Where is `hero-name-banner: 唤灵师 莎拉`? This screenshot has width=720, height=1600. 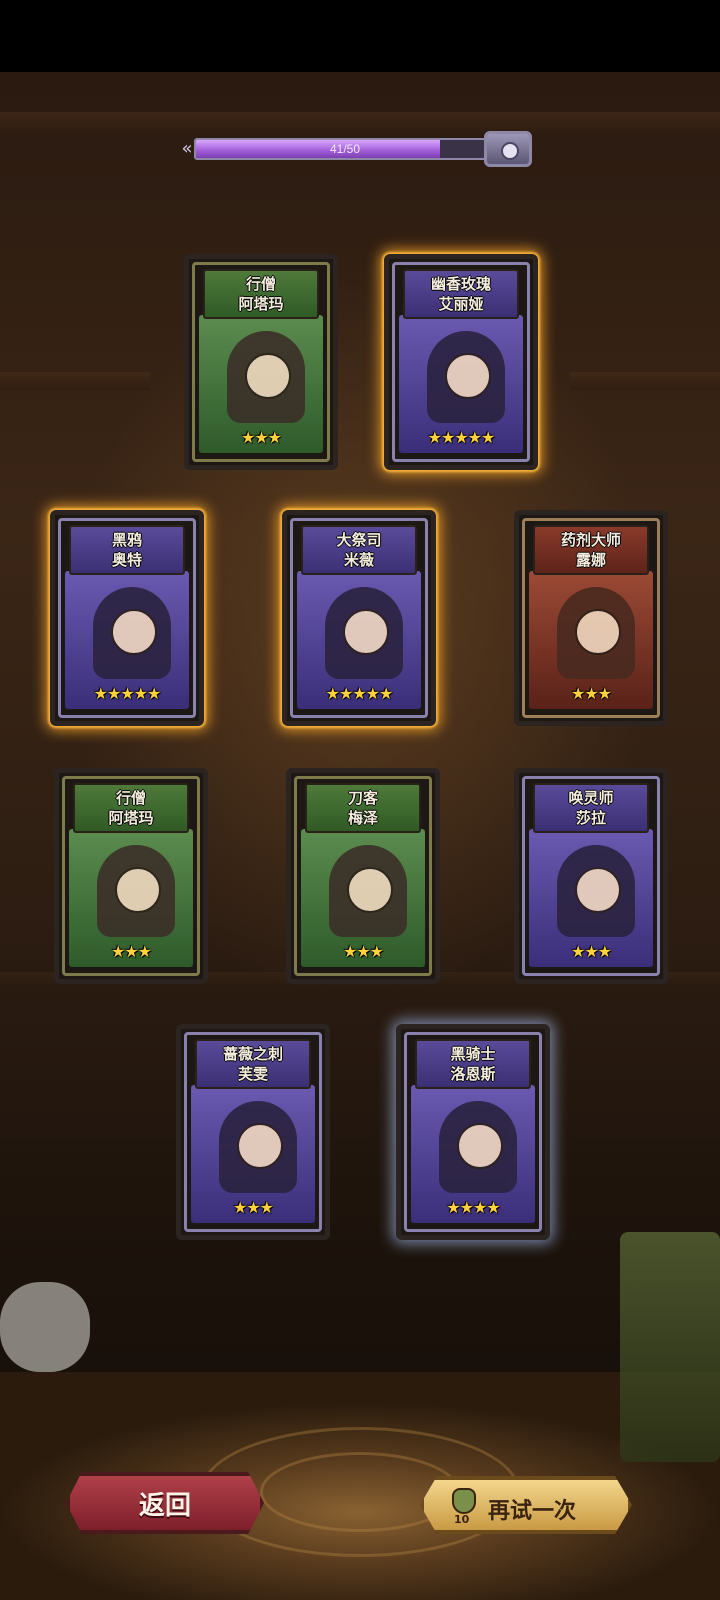 hero-name-banner: 唤灵师 莎拉 is located at coordinates (591, 808).